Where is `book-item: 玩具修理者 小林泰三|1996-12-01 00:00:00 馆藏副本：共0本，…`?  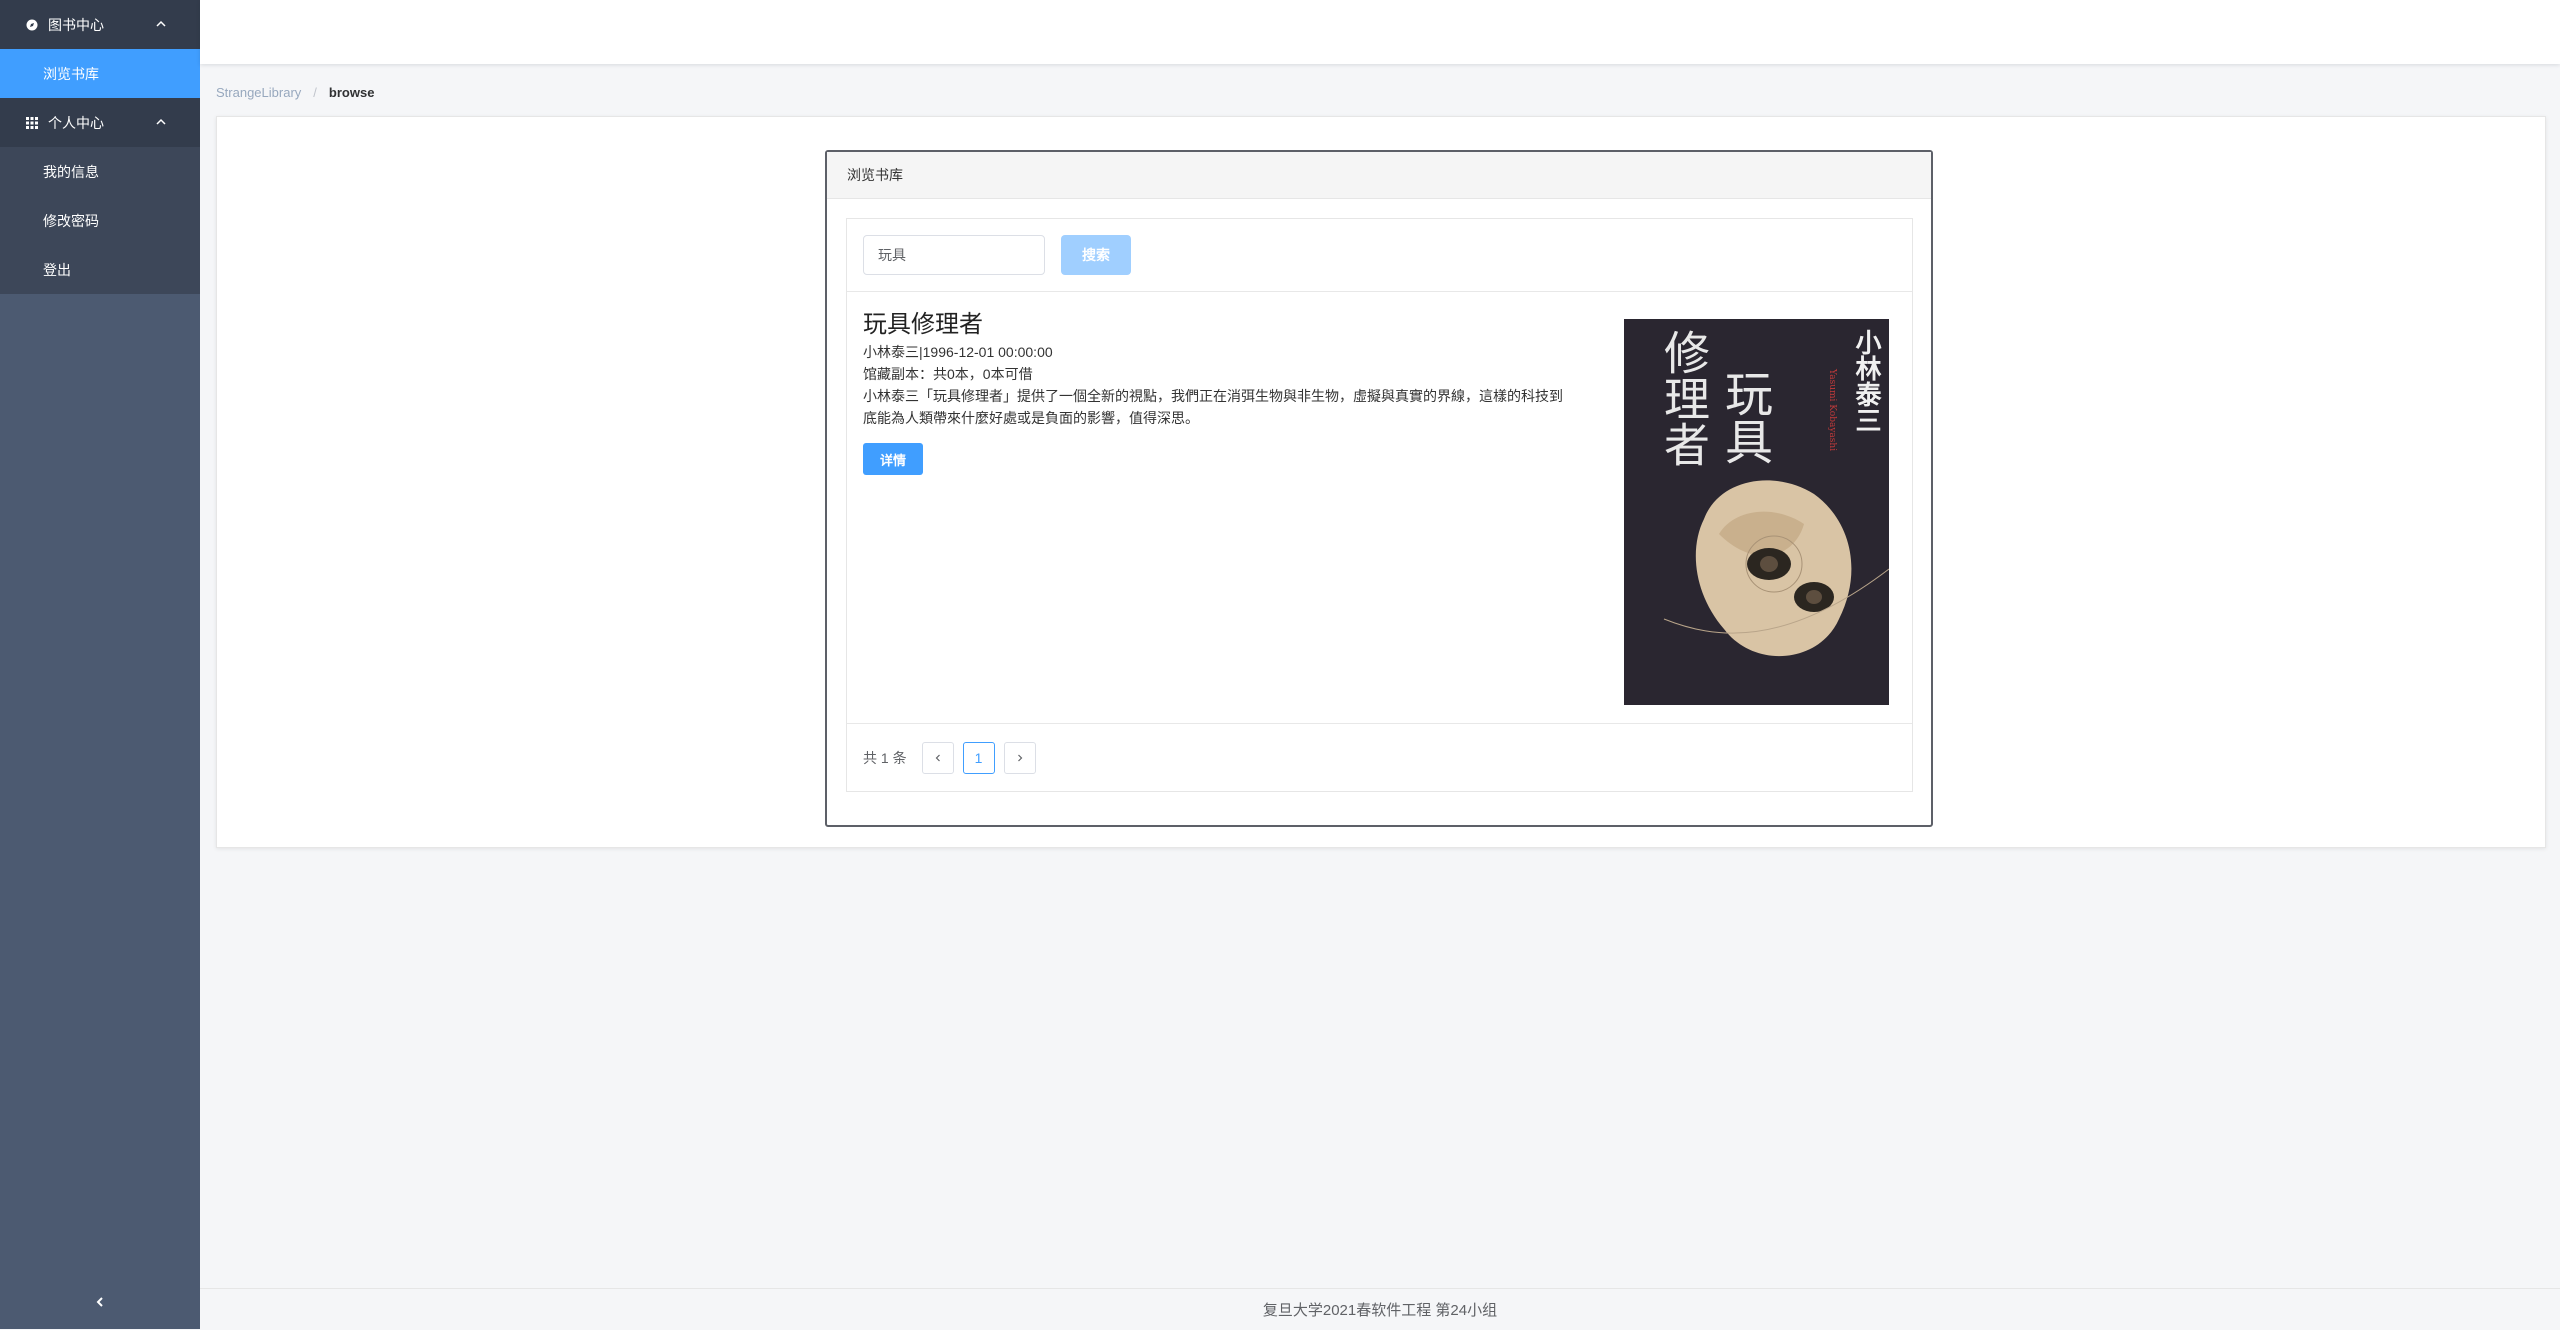 book-item: 玩具修理者 小林泰三|1996-12-01 00:00:00 馆藏副本：共0本，… is located at coordinates (1383, 509).